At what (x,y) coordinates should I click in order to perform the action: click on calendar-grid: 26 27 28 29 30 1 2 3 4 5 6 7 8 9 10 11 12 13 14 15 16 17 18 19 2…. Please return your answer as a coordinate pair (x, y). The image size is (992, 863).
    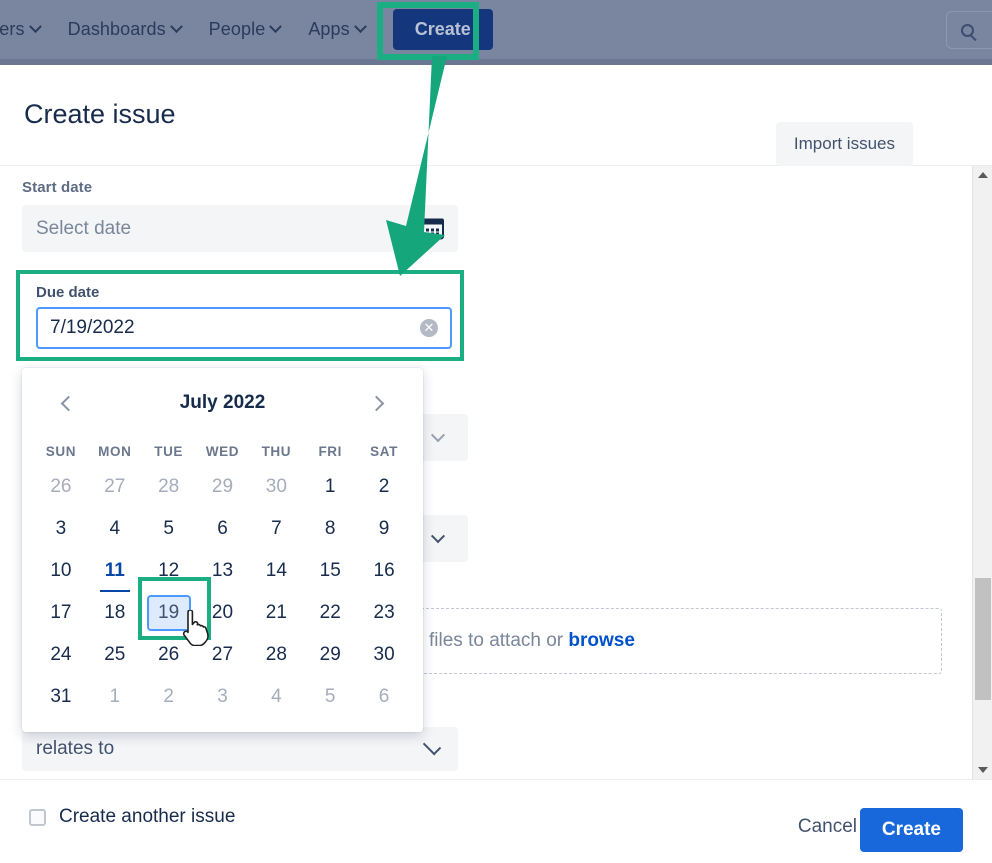
    Looking at the image, I should click on (222, 592).